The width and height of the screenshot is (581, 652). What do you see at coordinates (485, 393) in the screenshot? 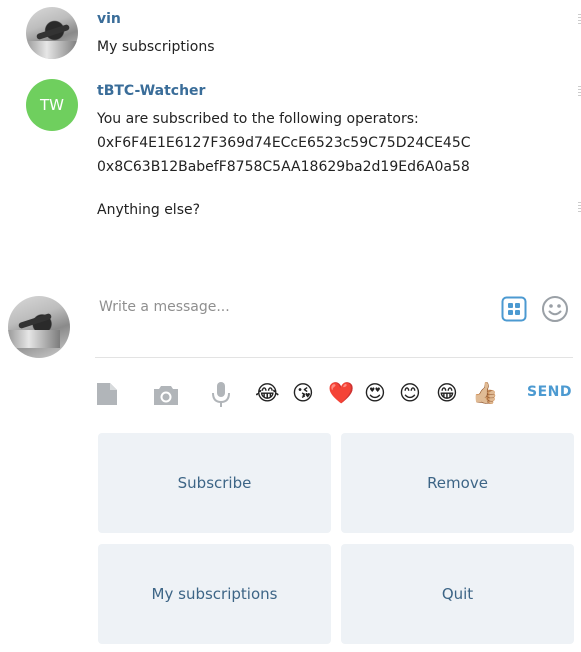
I see `emoji-thumbs-up: 👍🏼` at bounding box center [485, 393].